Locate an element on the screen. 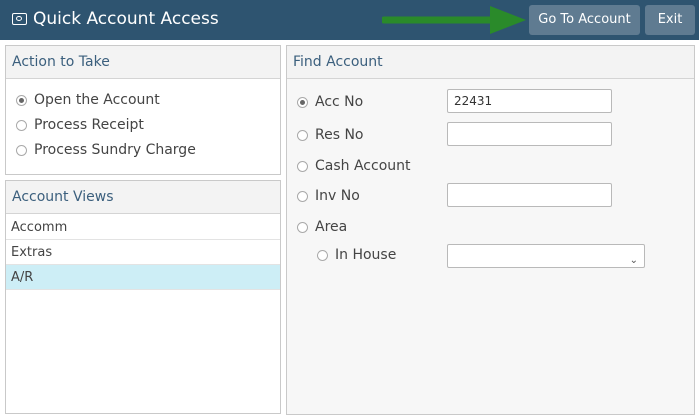  inv-no-input is located at coordinates (529, 195).